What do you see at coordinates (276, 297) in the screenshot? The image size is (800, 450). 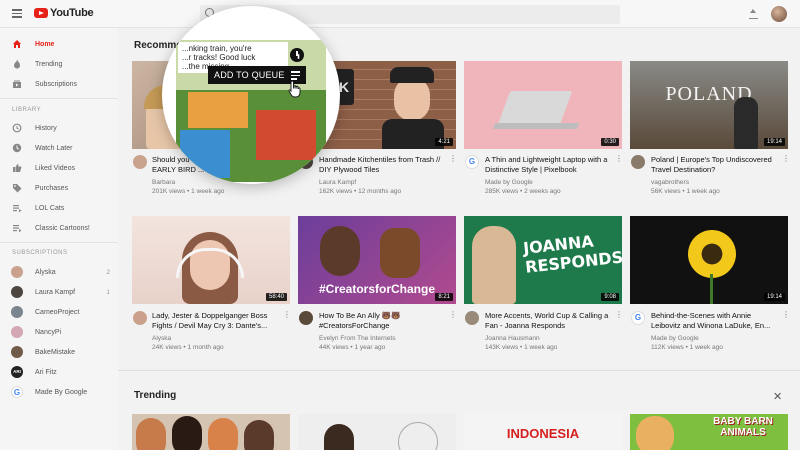 I see `duration-badge: 58:40` at bounding box center [276, 297].